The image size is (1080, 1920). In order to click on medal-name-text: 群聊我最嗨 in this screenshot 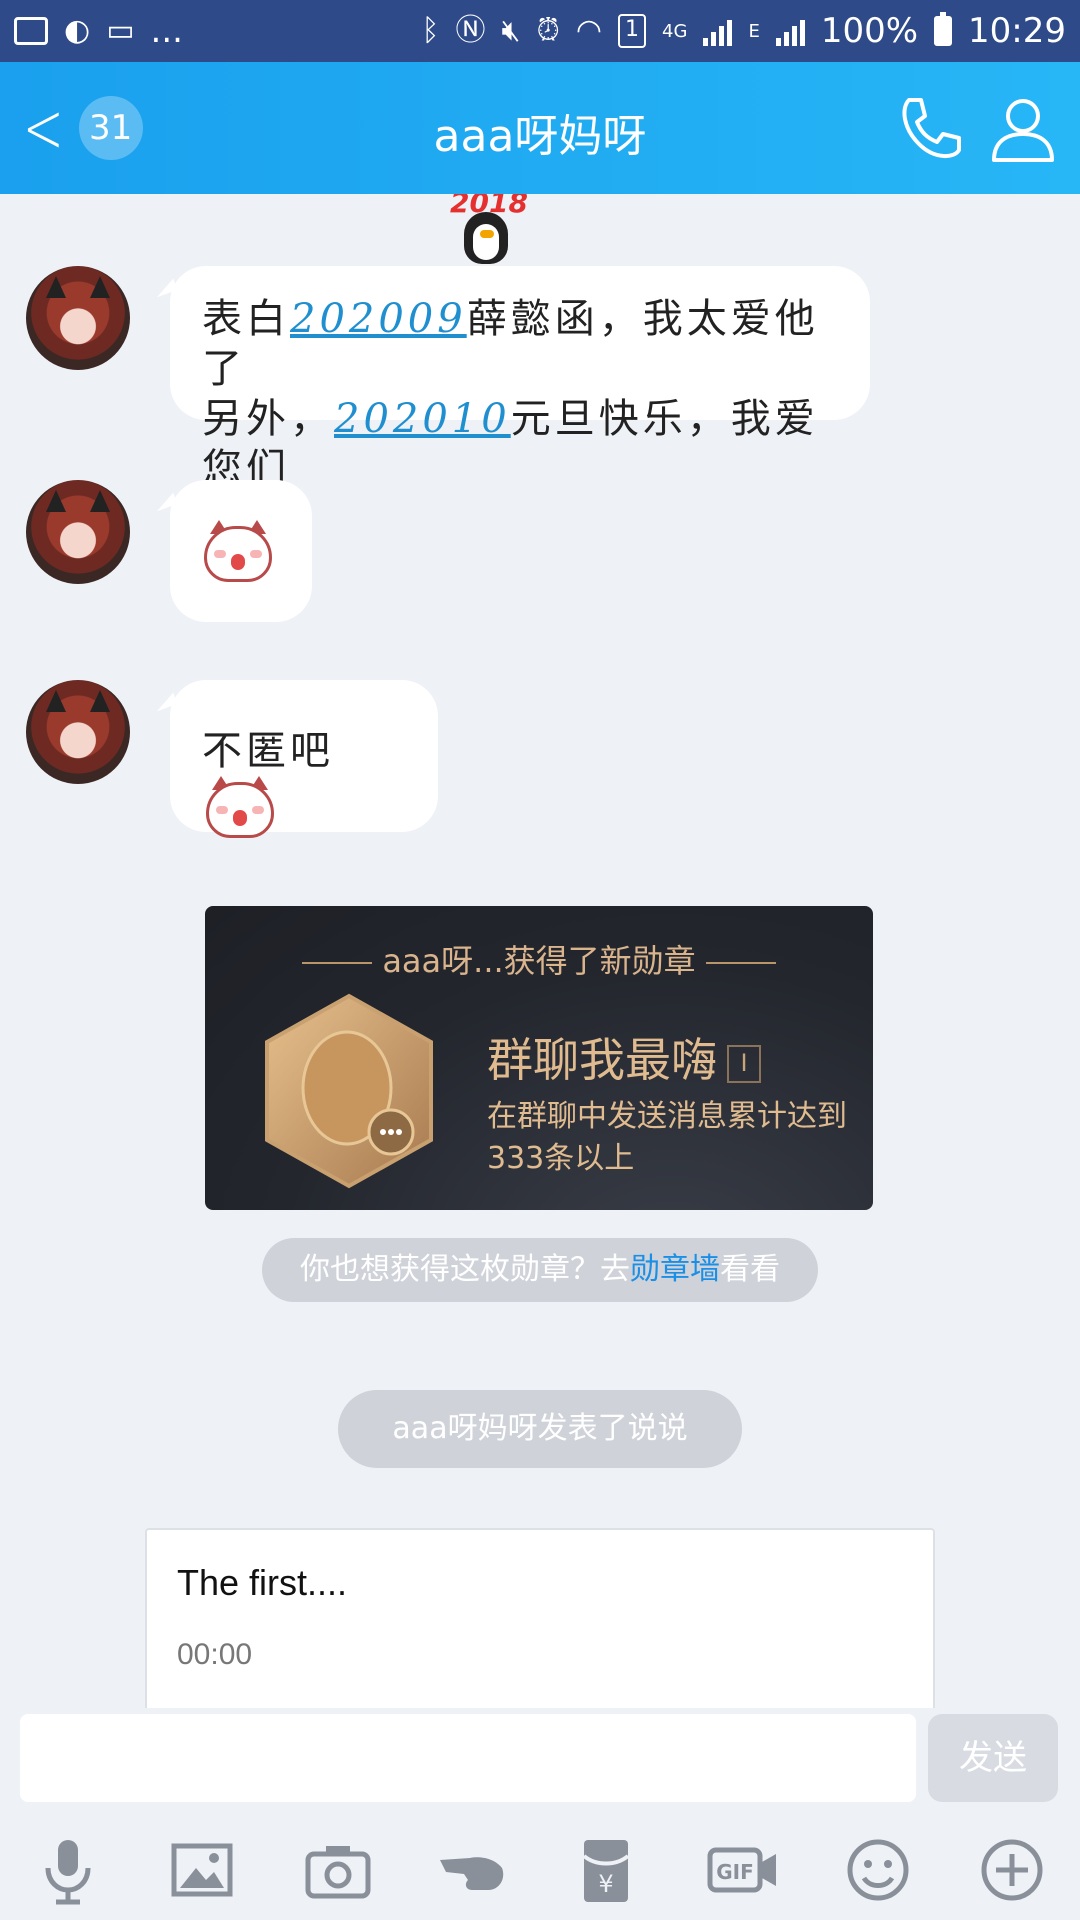, I will do `click(602, 1060)`.